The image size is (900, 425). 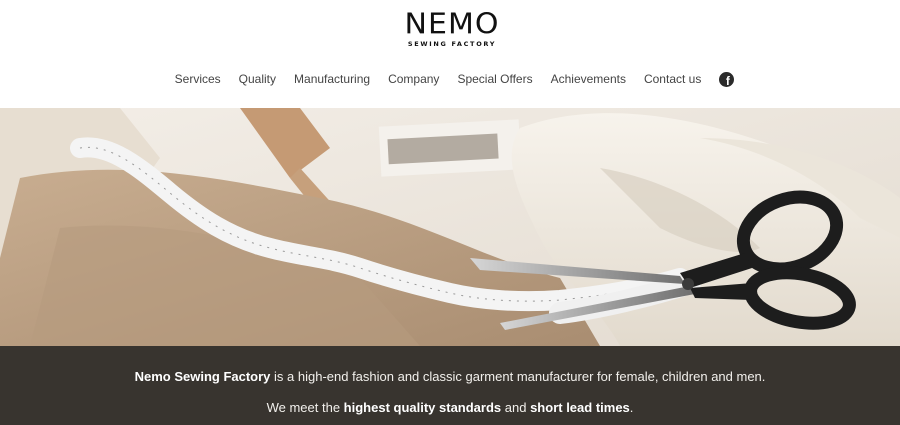 What do you see at coordinates (332, 79) in the screenshot?
I see `nav-manufacturing: Manufacturing` at bounding box center [332, 79].